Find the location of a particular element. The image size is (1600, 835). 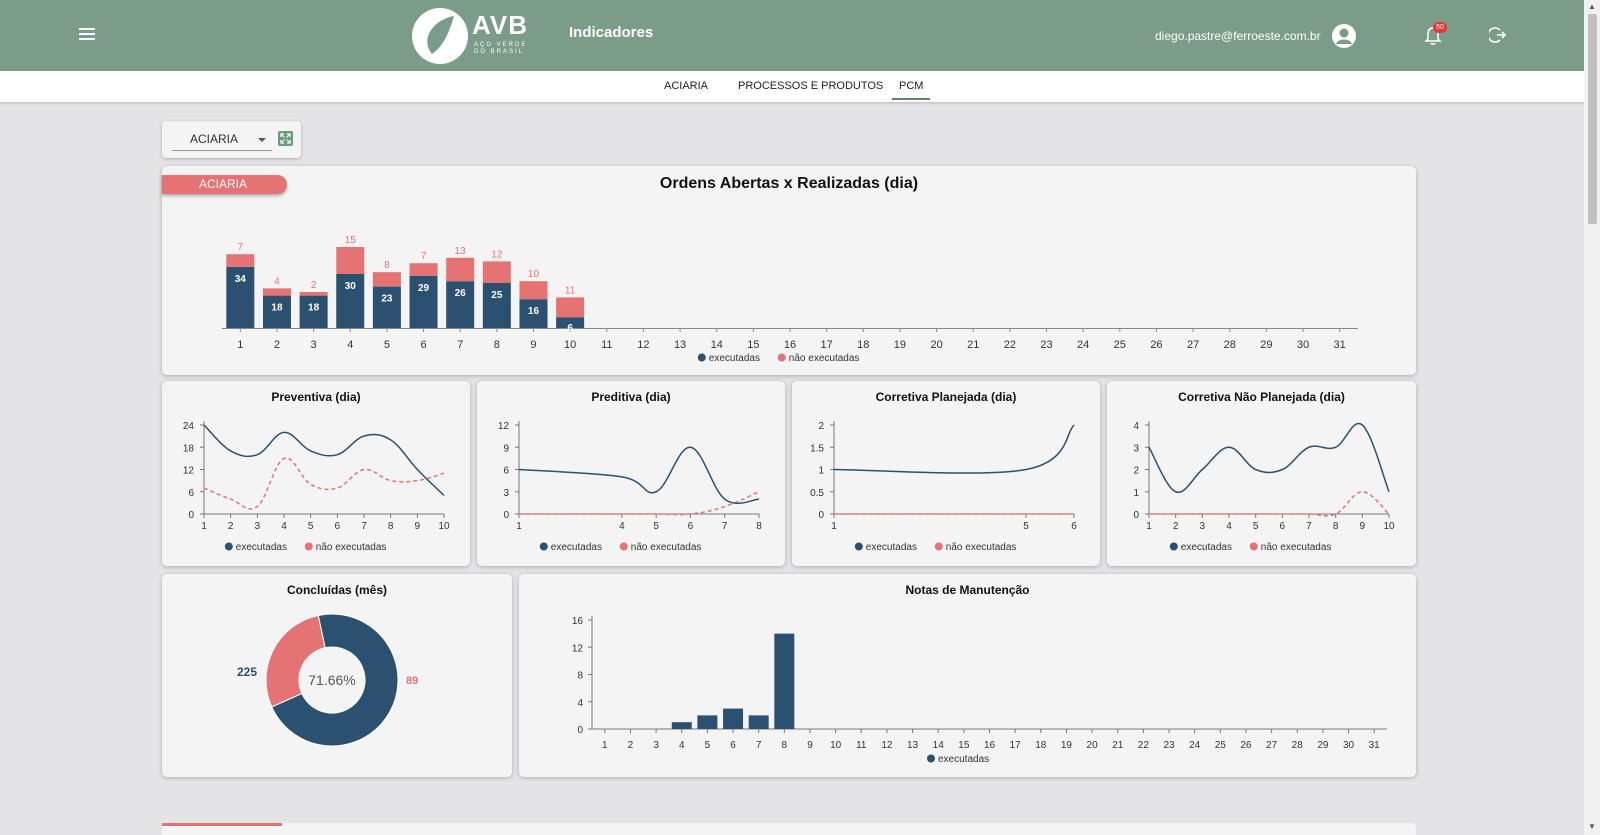

y-tick-label: 1.5 is located at coordinates (817, 448).